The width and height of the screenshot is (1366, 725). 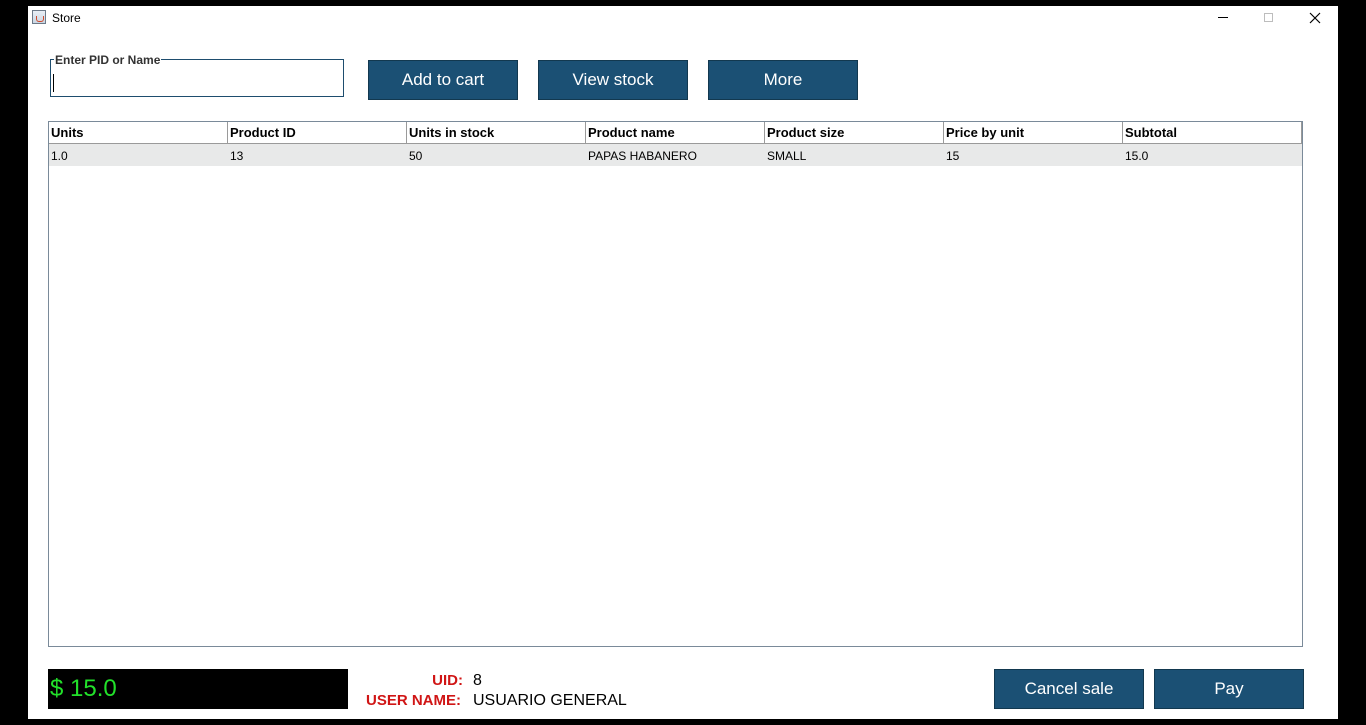 I want to click on column-header-product-size: Product size, so click(x=854, y=132).